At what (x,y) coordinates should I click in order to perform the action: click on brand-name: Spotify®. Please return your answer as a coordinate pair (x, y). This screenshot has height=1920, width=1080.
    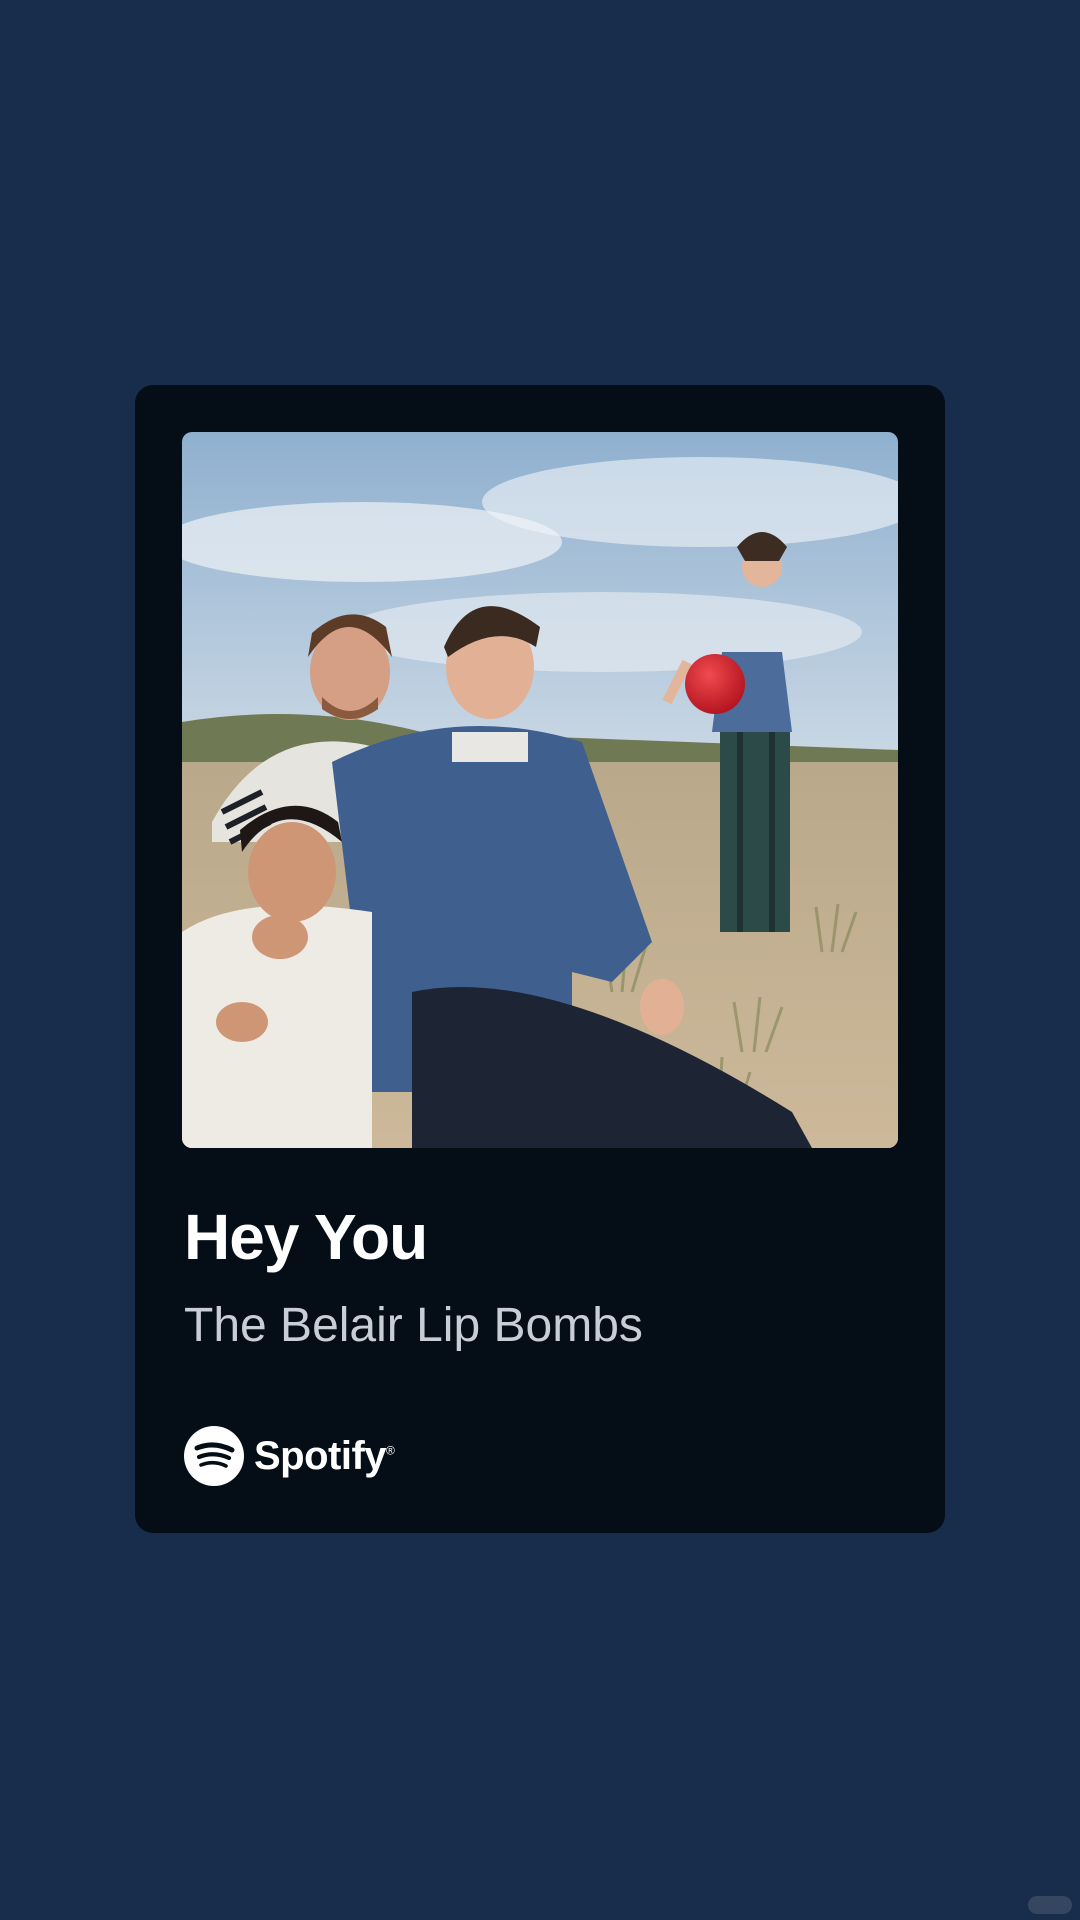
    Looking at the image, I should click on (324, 1456).